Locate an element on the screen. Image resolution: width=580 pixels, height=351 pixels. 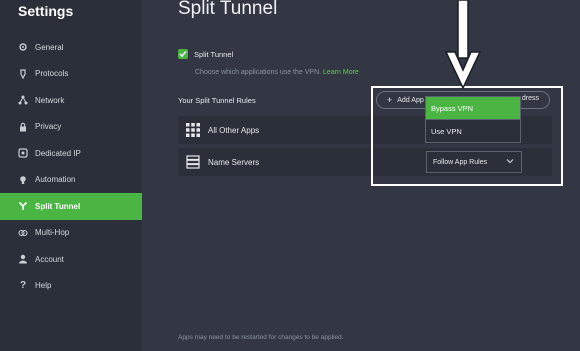
down-arrow-icon is located at coordinates (463, 45).